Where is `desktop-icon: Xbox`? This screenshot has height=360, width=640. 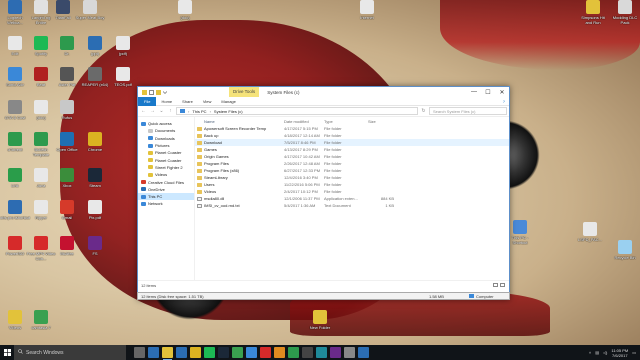
desktop-icon: Xbox is located at coordinates (67, 178).